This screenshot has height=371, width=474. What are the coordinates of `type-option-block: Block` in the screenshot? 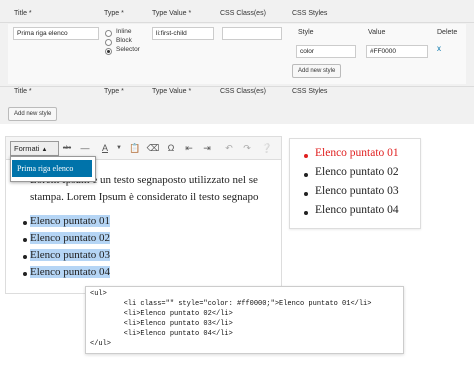 It's located at (124, 40).